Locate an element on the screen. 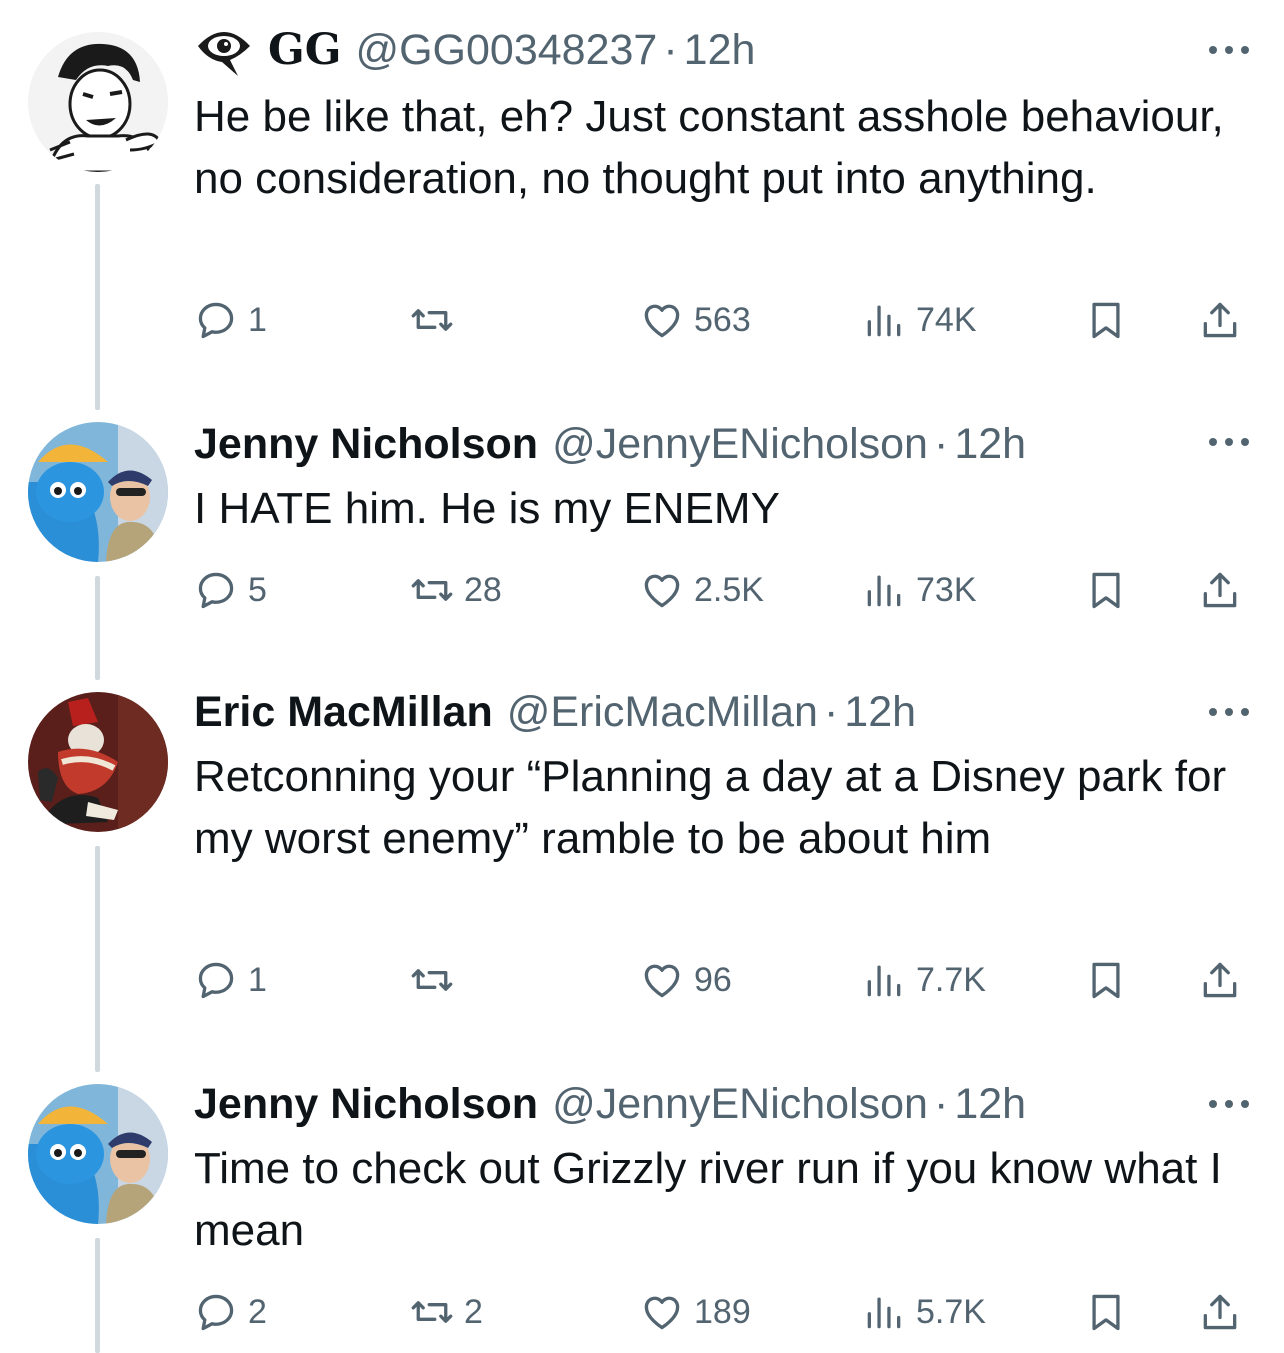 The image size is (1284, 1353). like-count: 189 is located at coordinates (722, 1311).